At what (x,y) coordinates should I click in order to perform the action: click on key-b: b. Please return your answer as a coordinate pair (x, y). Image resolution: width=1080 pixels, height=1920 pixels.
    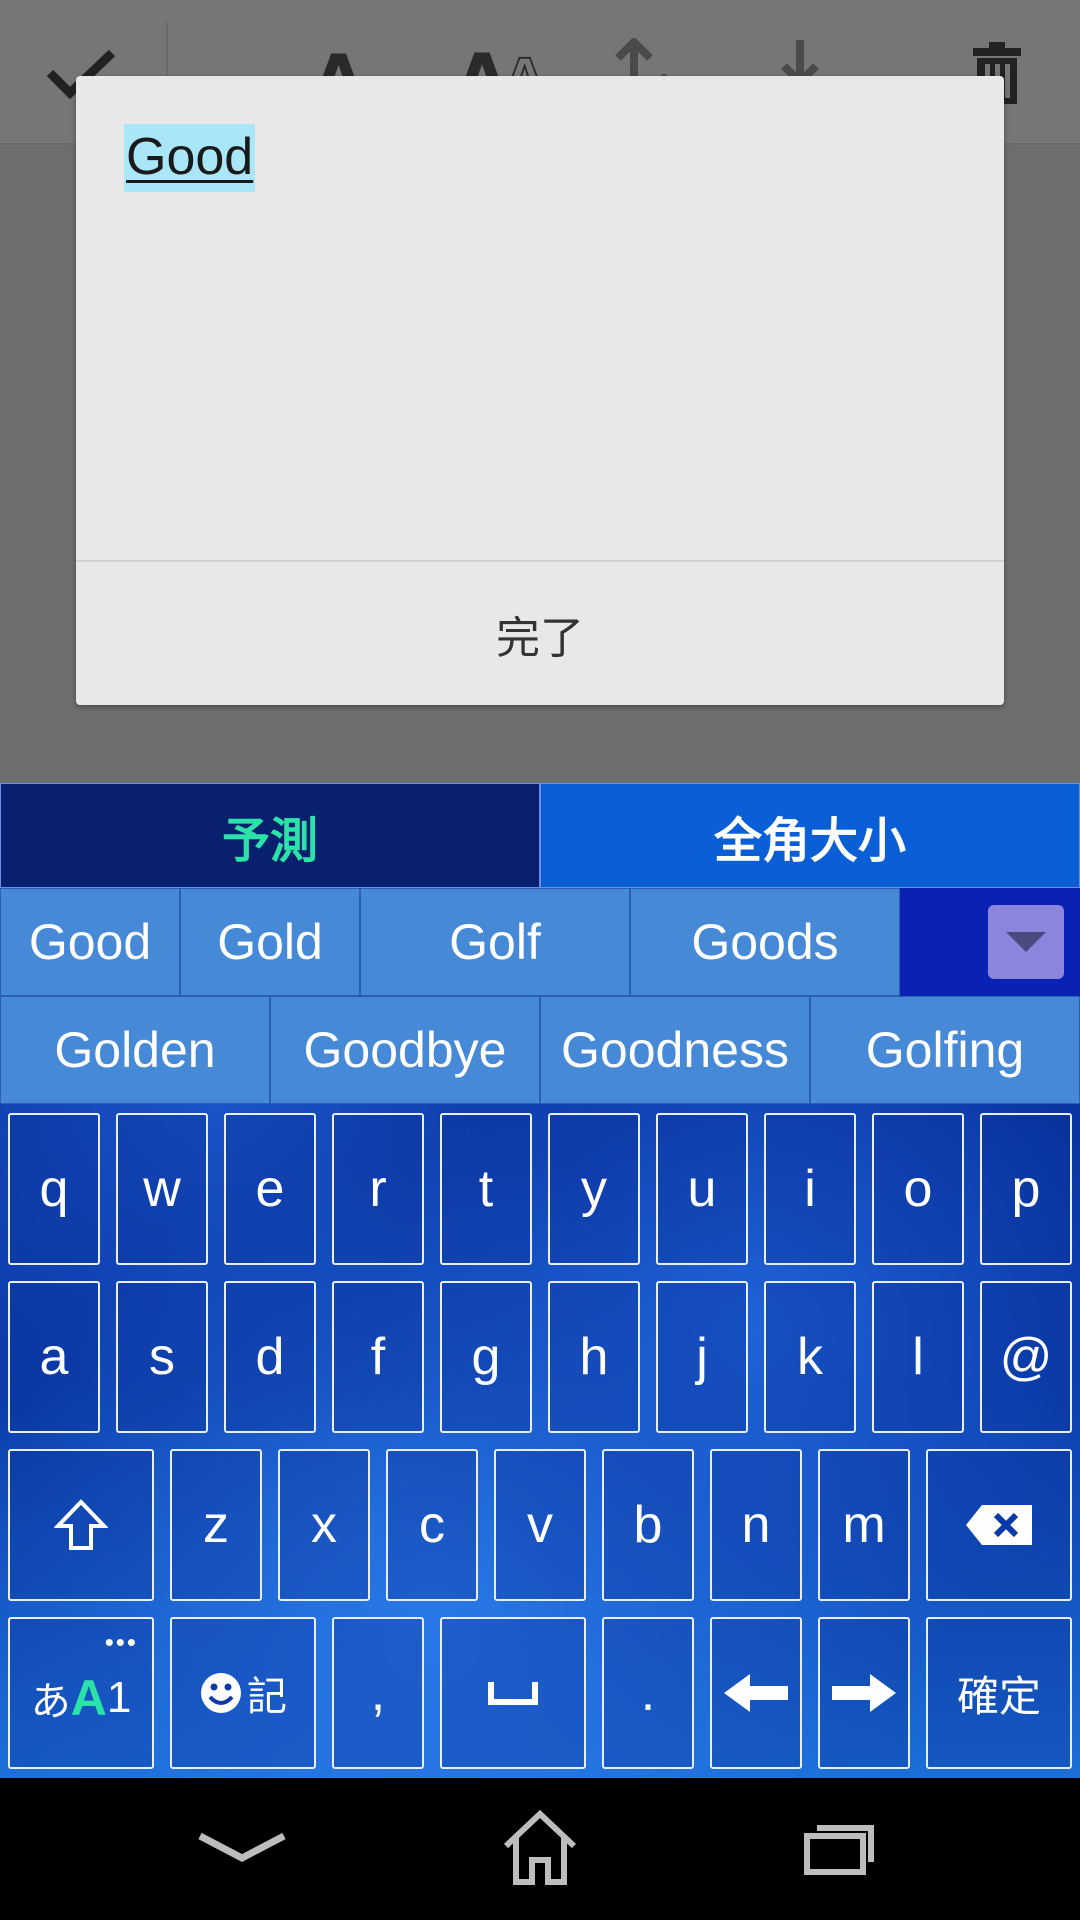
    Looking at the image, I should click on (648, 1525).